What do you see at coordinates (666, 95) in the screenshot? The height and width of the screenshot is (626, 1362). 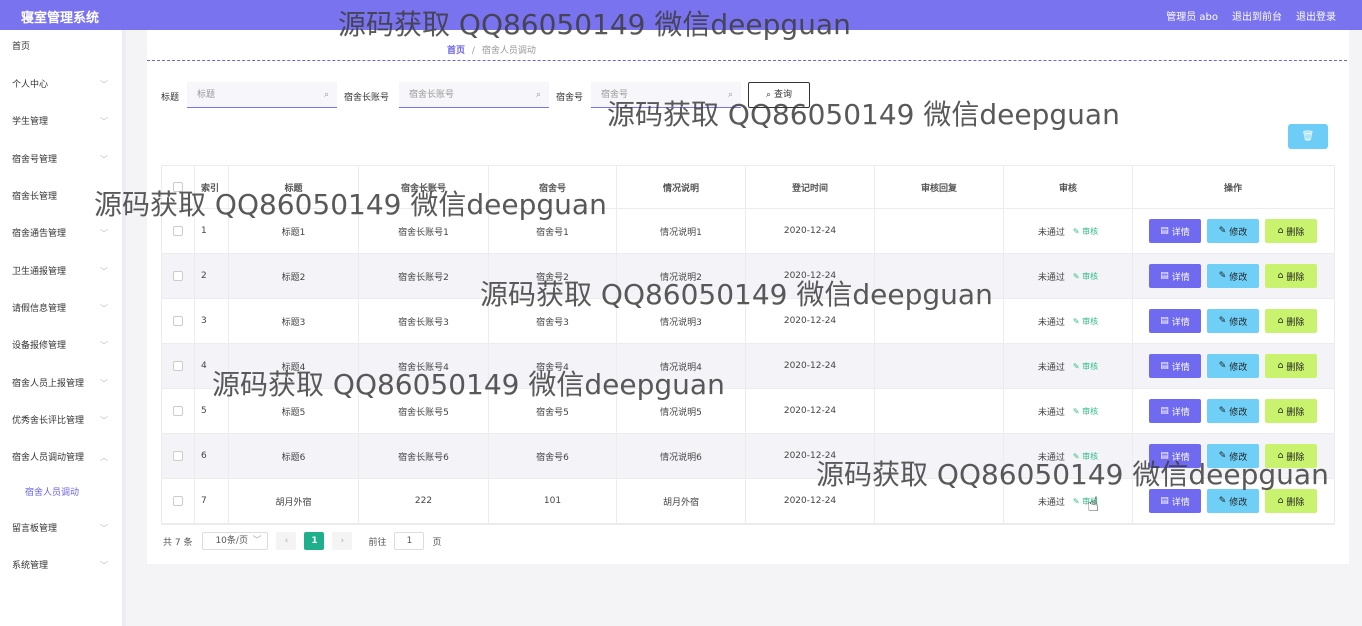 I see `room-search-input: 宿舍号 ⌕` at bounding box center [666, 95].